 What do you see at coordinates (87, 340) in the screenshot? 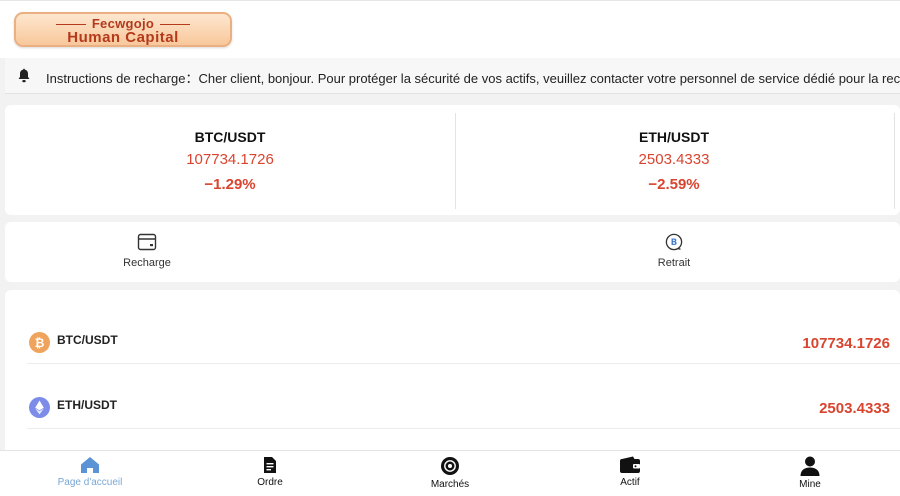
I see `coin-pair: BTC/USDT` at bounding box center [87, 340].